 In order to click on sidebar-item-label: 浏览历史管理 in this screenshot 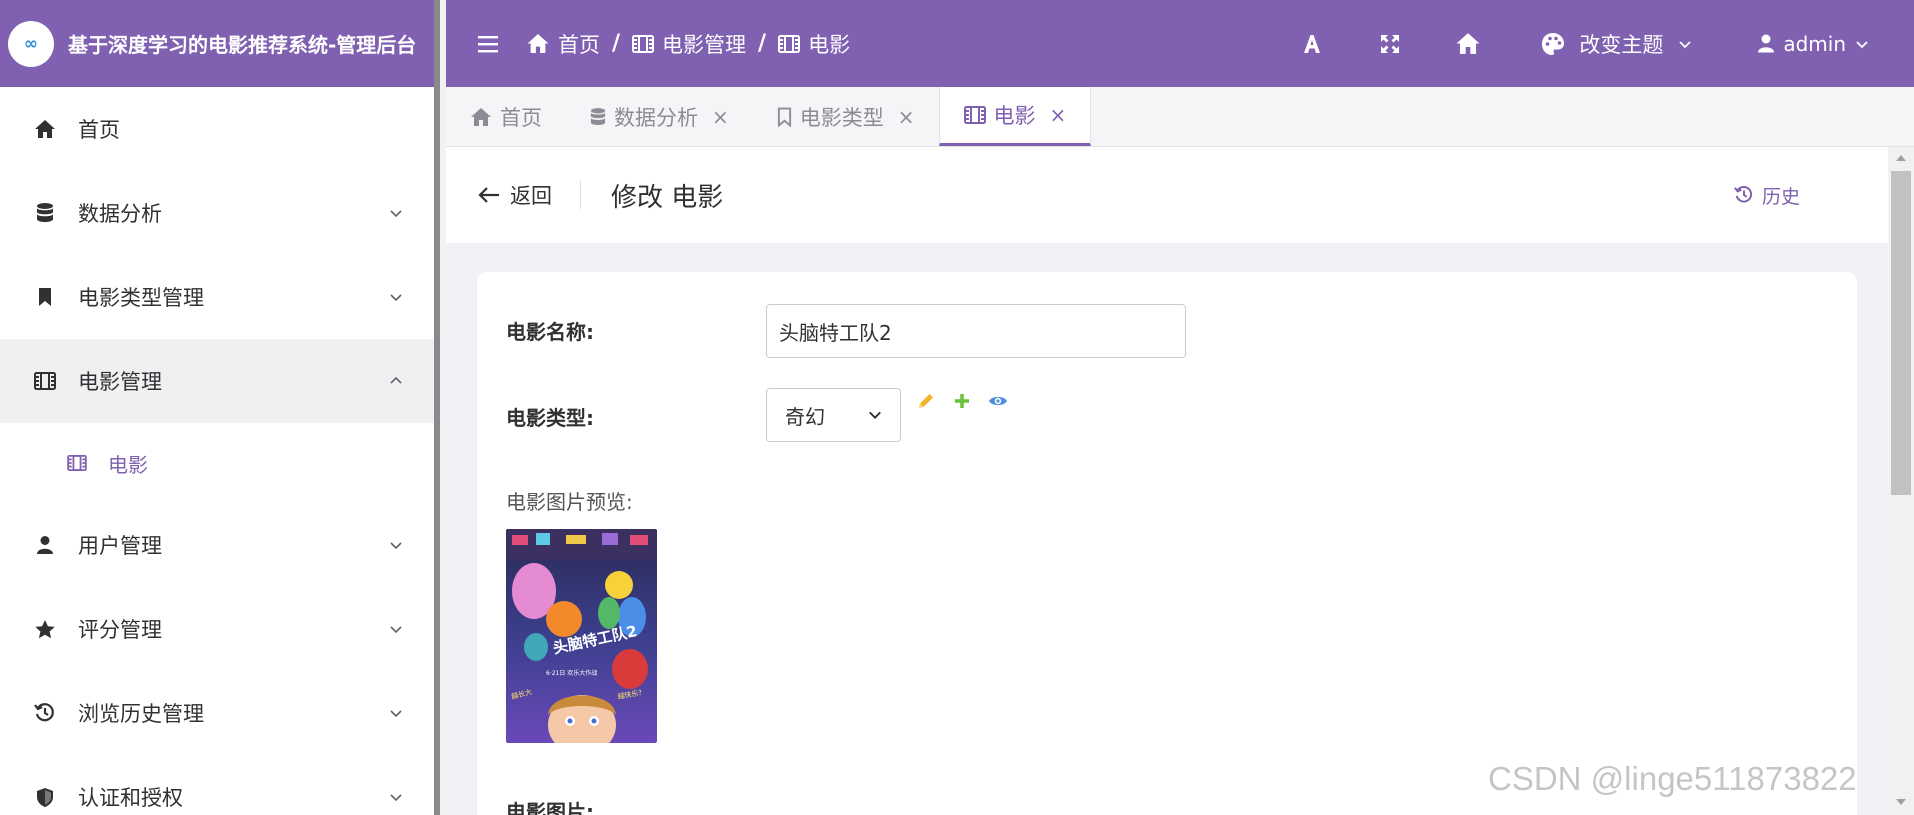, I will do `click(141, 714)`.